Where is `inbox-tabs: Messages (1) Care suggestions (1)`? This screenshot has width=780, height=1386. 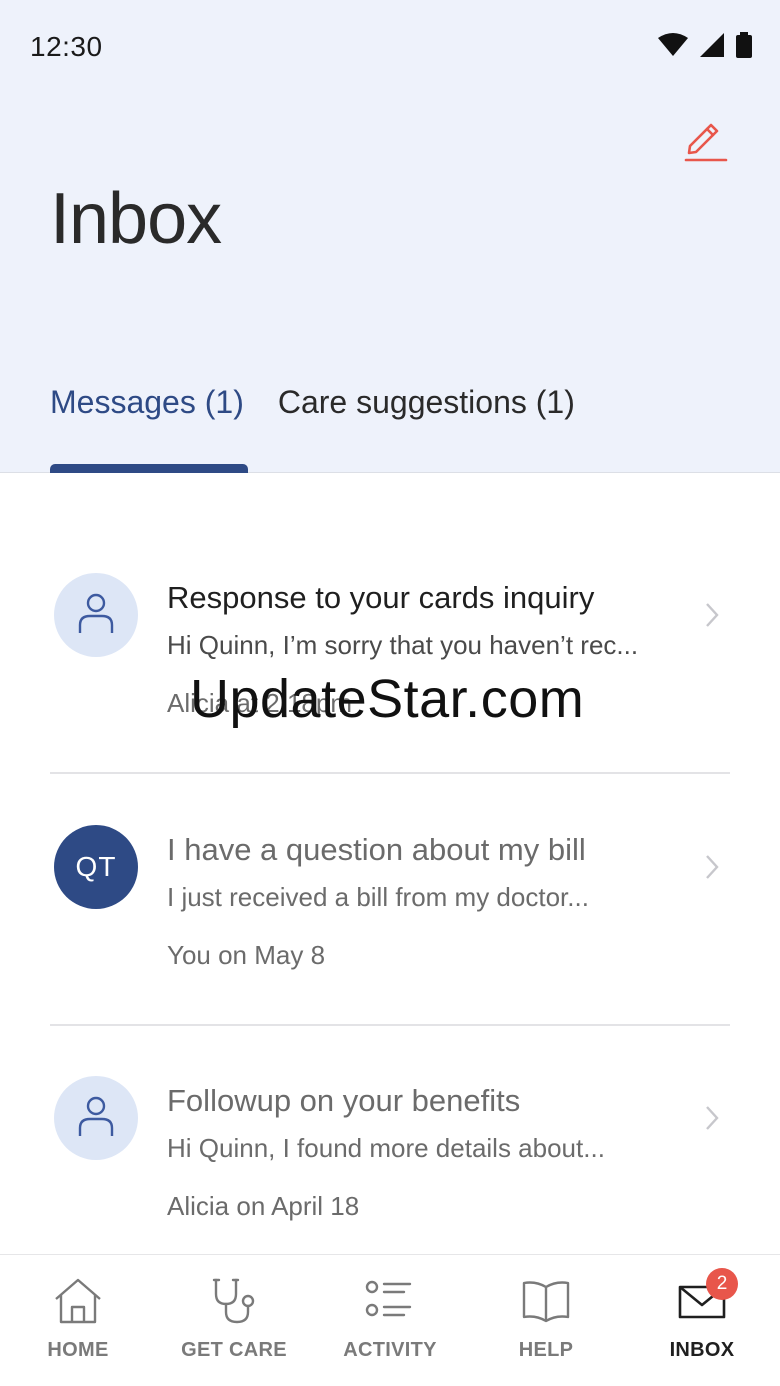 inbox-tabs: Messages (1) Care suggestions (1) is located at coordinates (312, 428).